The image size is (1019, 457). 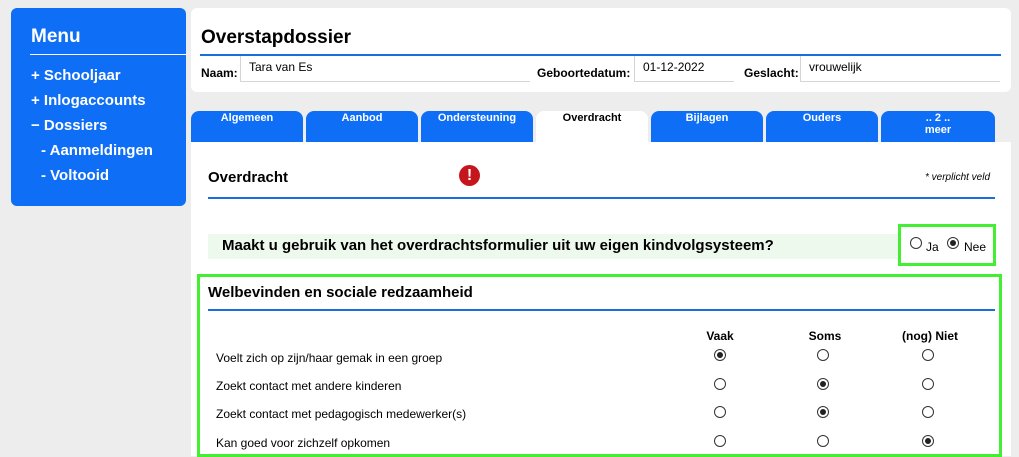 I want to click on required-note: * verplicht veld, so click(x=958, y=177).